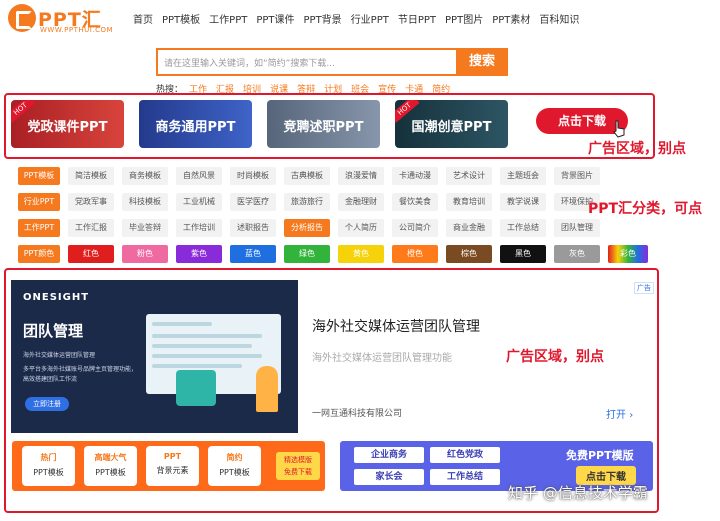 Image resolution: width=720 pixels, height=521 pixels. What do you see at coordinates (559, 18) in the screenshot?
I see `nav-item-wiki: 百科知识` at bounding box center [559, 18].